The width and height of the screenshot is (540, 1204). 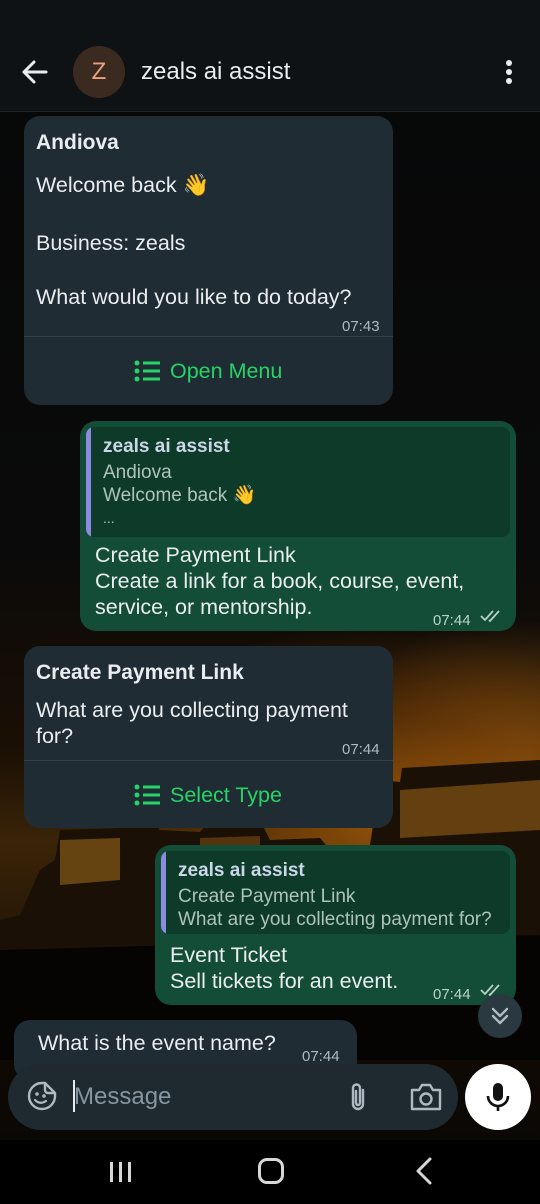 What do you see at coordinates (121, 1172) in the screenshot?
I see `recent-apps-icon` at bounding box center [121, 1172].